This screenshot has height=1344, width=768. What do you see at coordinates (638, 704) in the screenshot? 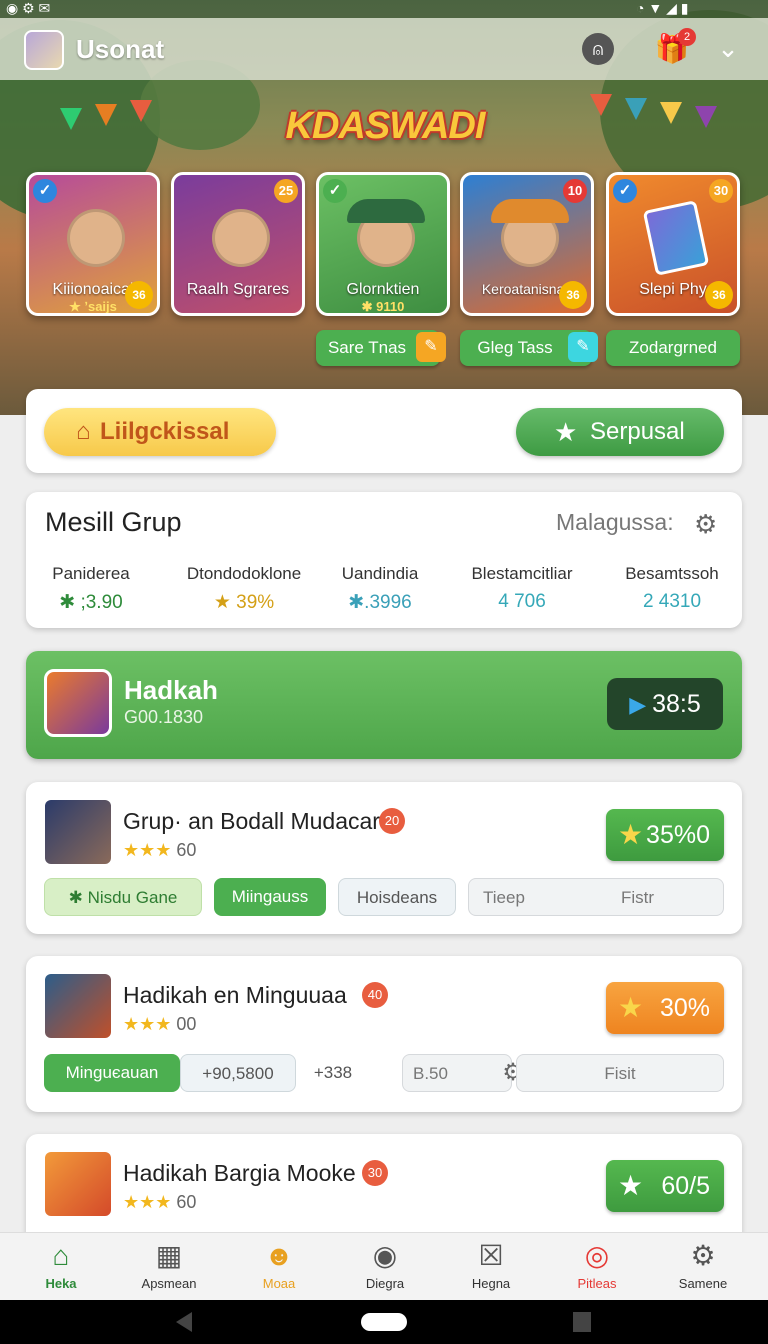
I see `play-icon: ▶` at bounding box center [638, 704].